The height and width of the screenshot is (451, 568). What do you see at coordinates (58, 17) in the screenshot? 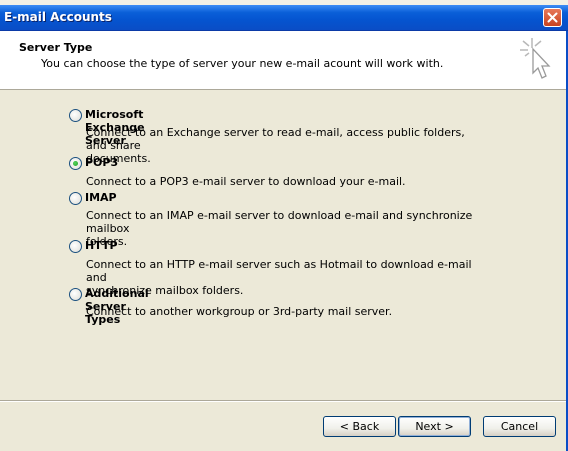
I see `window-title: E-mail Accounts` at bounding box center [58, 17].